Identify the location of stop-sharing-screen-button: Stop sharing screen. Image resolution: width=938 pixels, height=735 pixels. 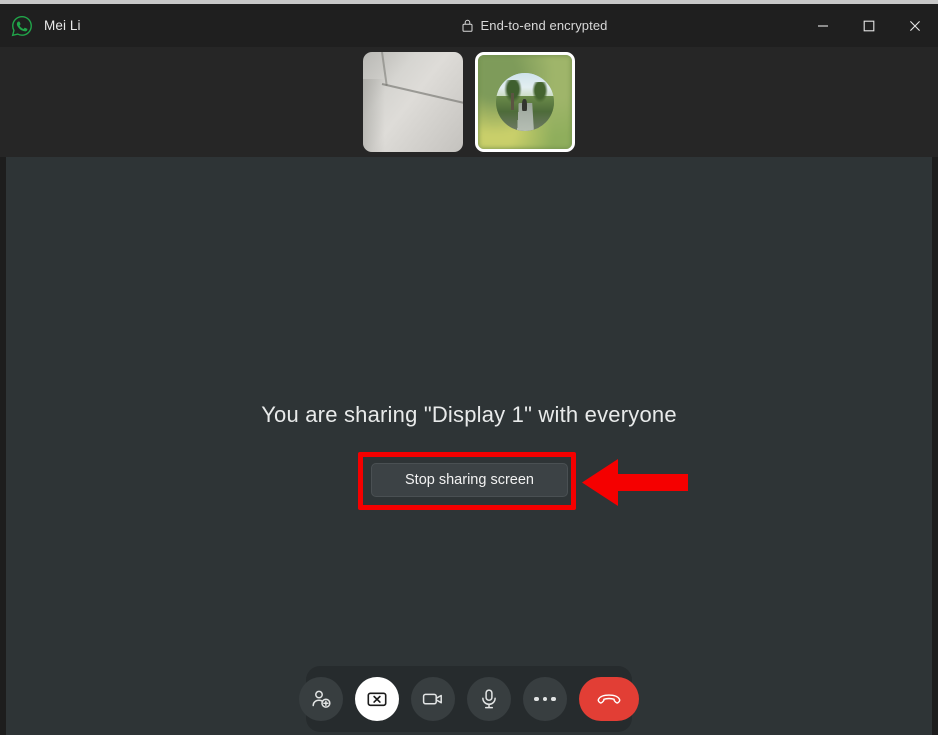
(469, 480).